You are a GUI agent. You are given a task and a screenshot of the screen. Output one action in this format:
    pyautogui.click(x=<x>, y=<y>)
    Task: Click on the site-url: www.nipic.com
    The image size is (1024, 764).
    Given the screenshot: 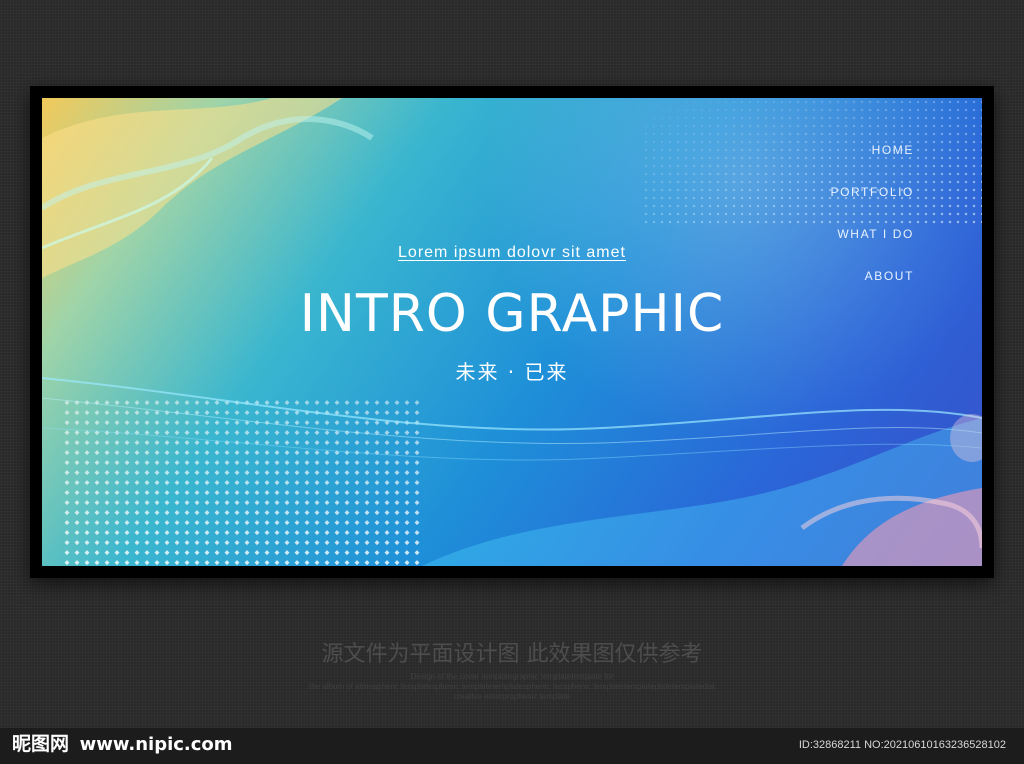 What is the action you would take?
    pyautogui.click(x=156, y=744)
    